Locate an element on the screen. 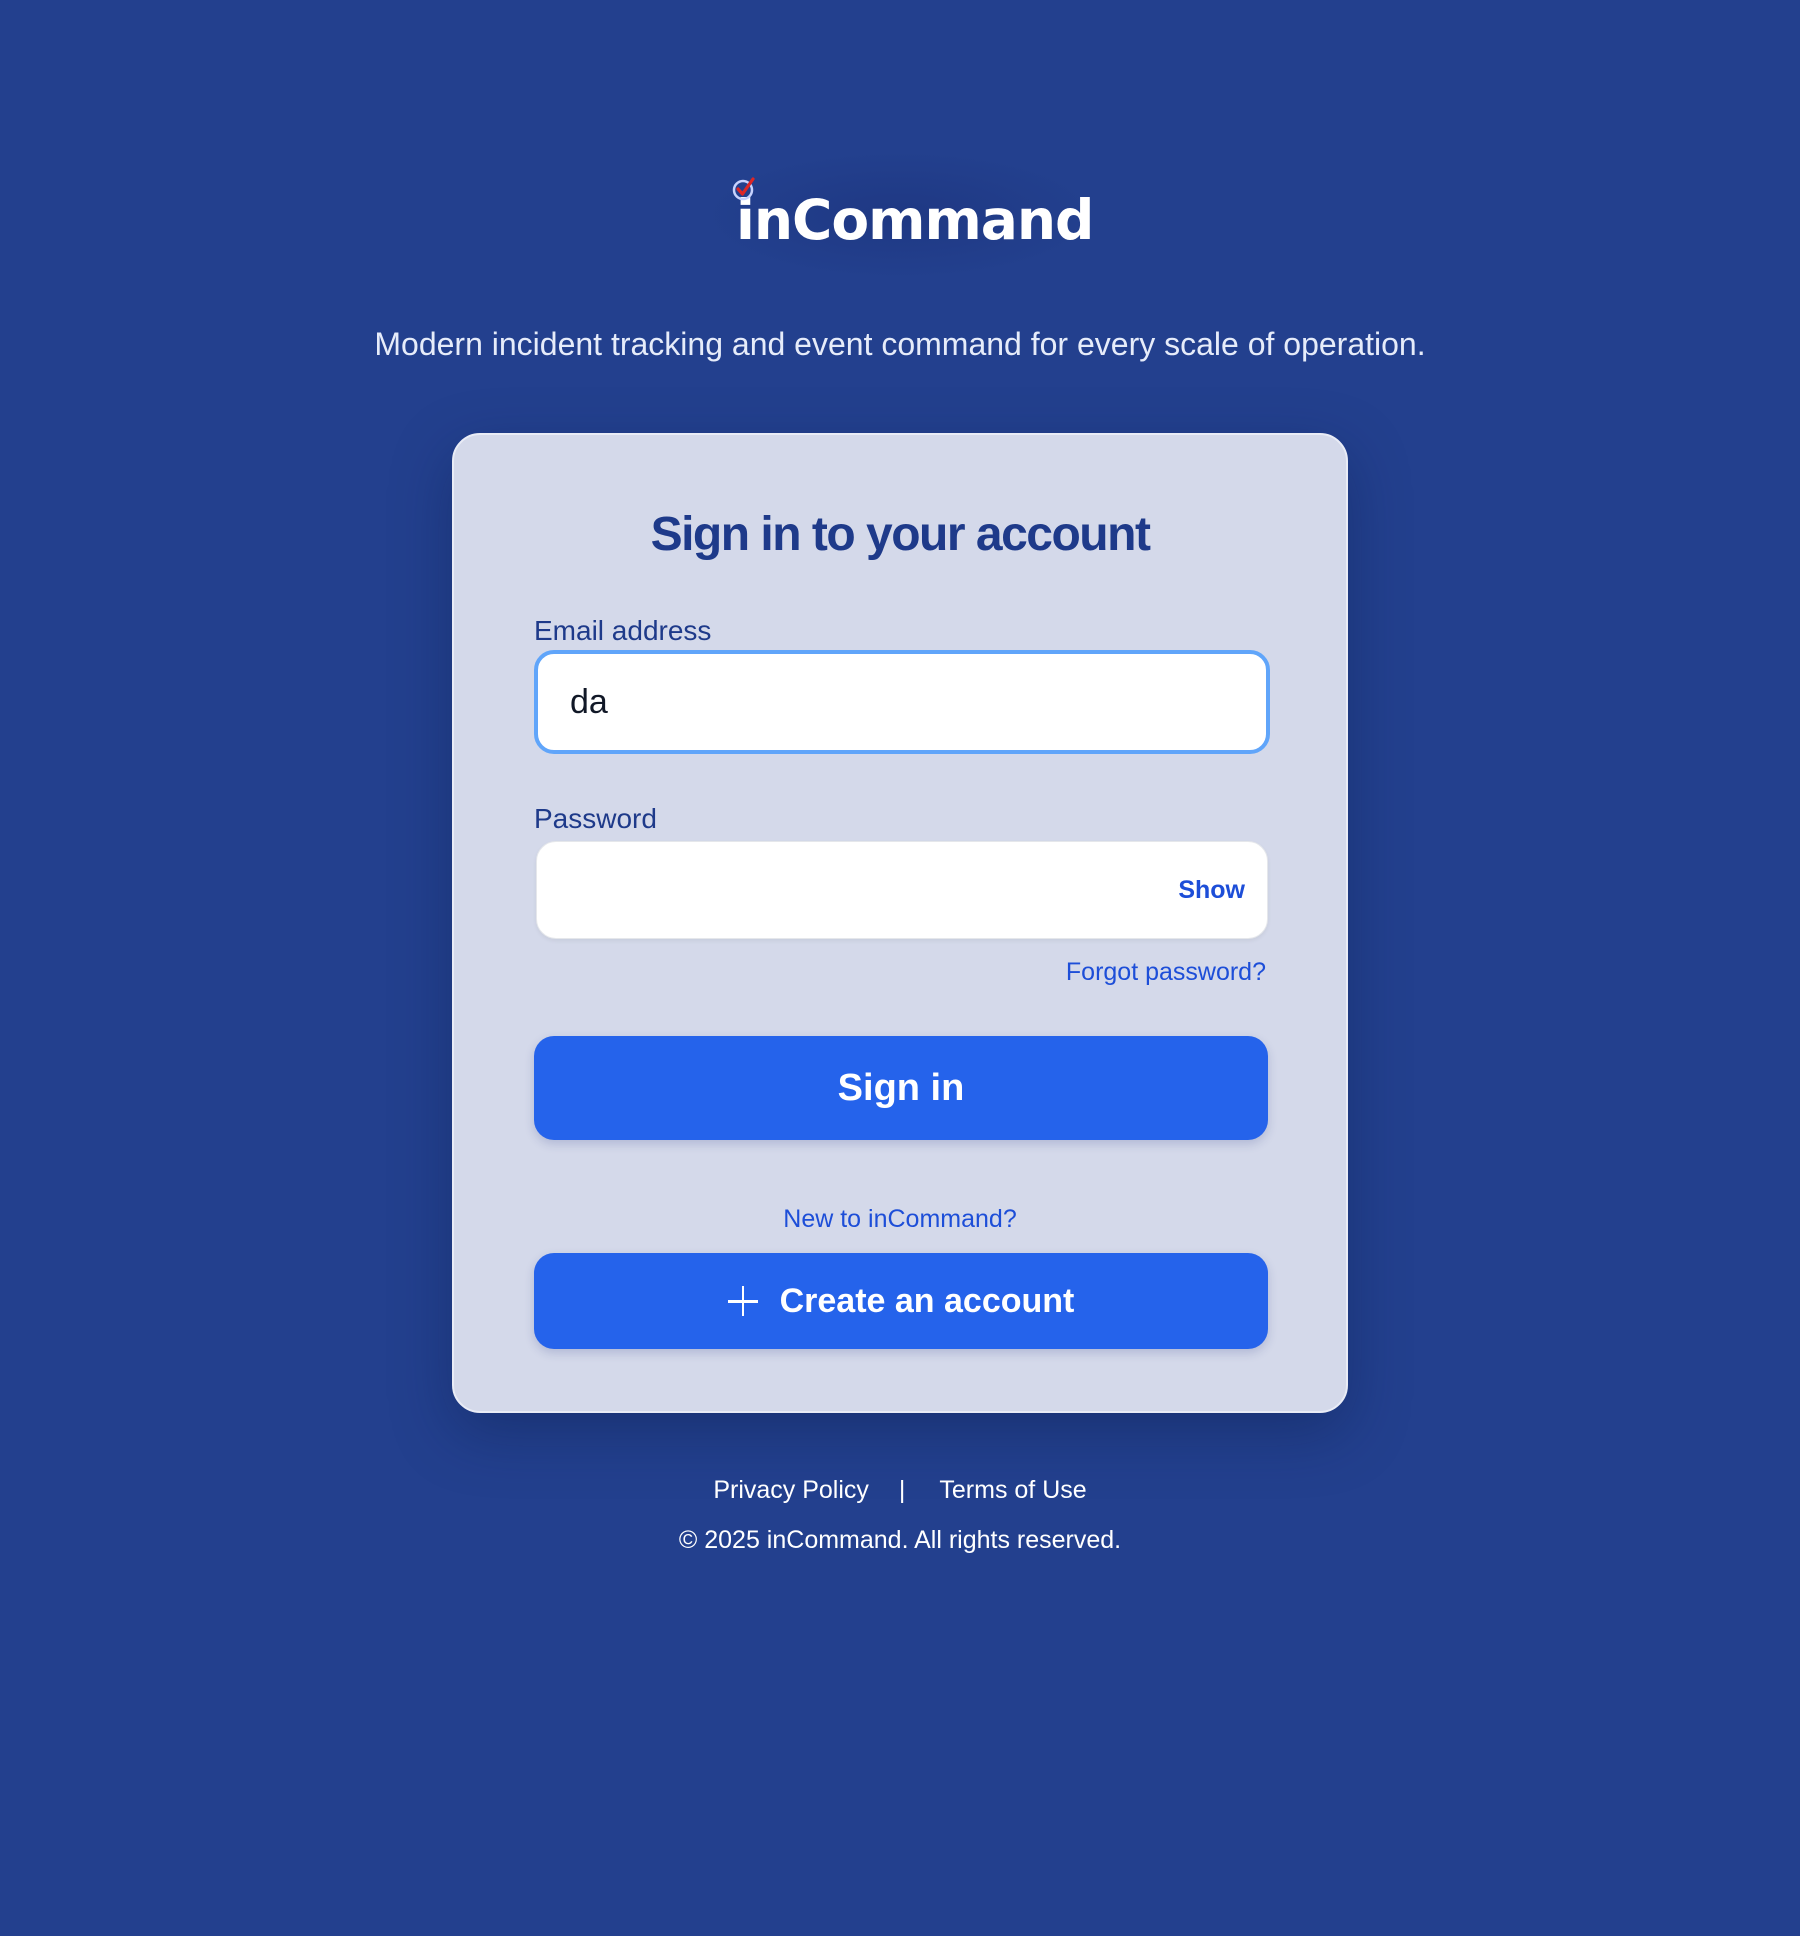 The width and height of the screenshot is (1800, 1936). create-account-button: Create an account is located at coordinates (901, 1301).